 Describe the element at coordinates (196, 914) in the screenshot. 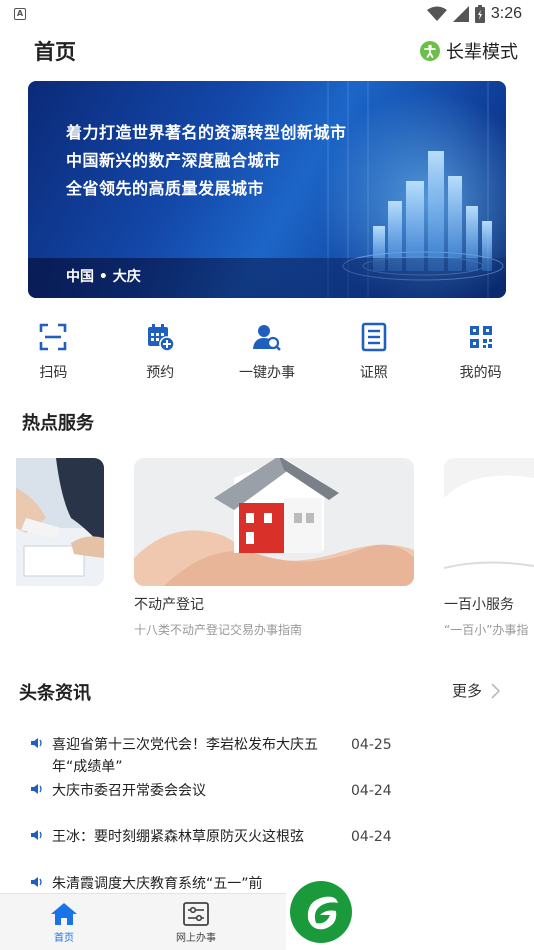

I see `settings-sliders-icon` at that location.